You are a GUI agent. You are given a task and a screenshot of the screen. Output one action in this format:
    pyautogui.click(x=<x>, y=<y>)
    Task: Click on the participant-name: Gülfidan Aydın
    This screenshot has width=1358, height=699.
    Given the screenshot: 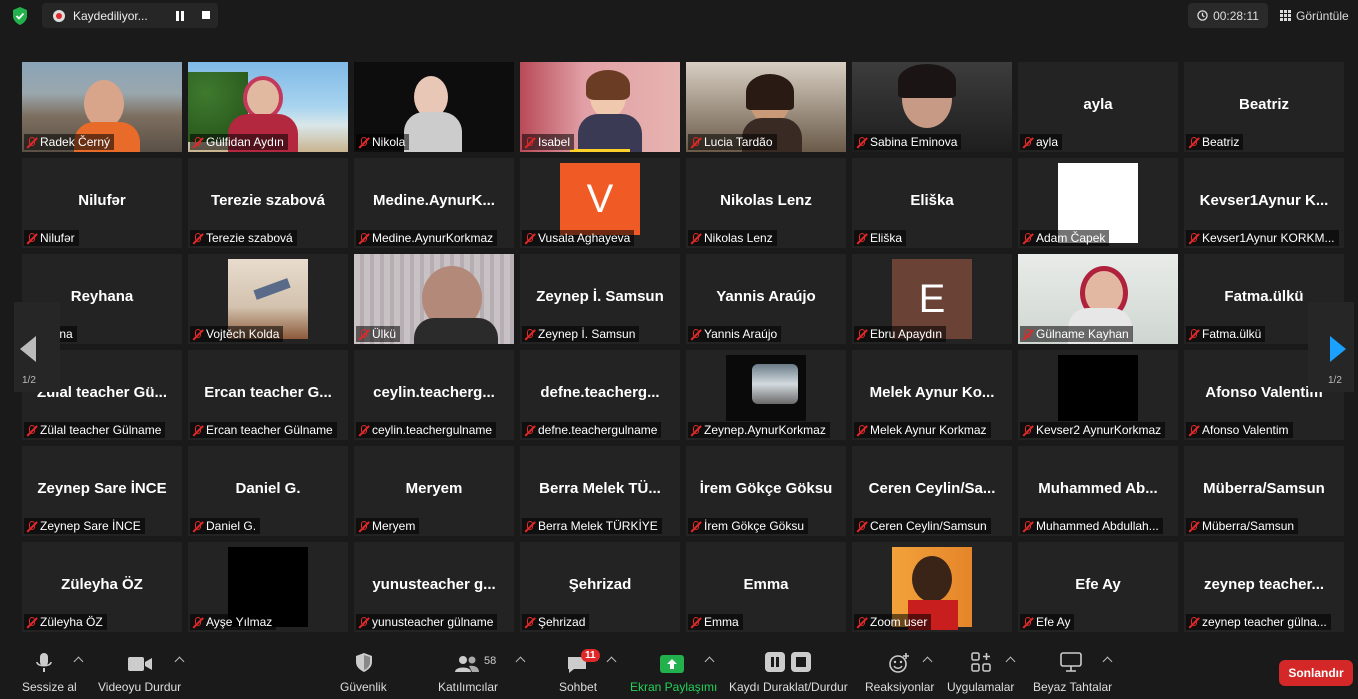 What is the action you would take?
    pyautogui.click(x=245, y=142)
    